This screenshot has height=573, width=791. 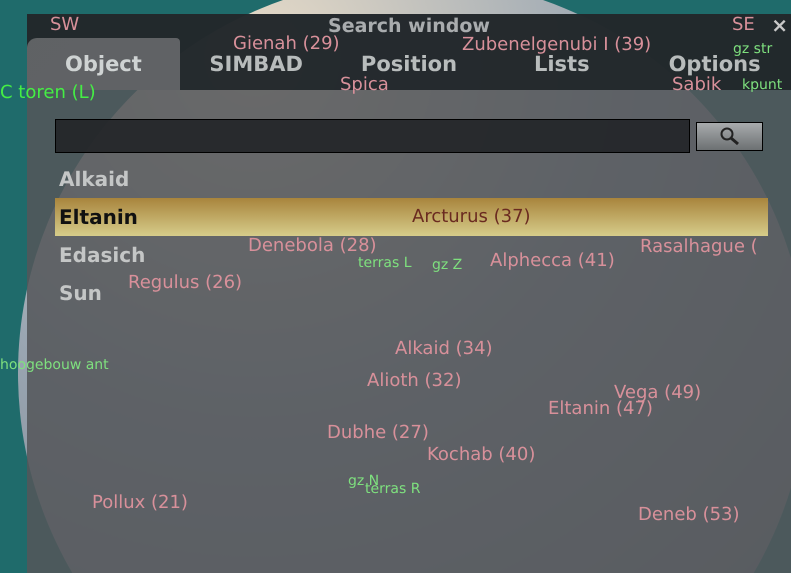 What do you see at coordinates (364, 85) in the screenshot?
I see `sky-label: Spica` at bounding box center [364, 85].